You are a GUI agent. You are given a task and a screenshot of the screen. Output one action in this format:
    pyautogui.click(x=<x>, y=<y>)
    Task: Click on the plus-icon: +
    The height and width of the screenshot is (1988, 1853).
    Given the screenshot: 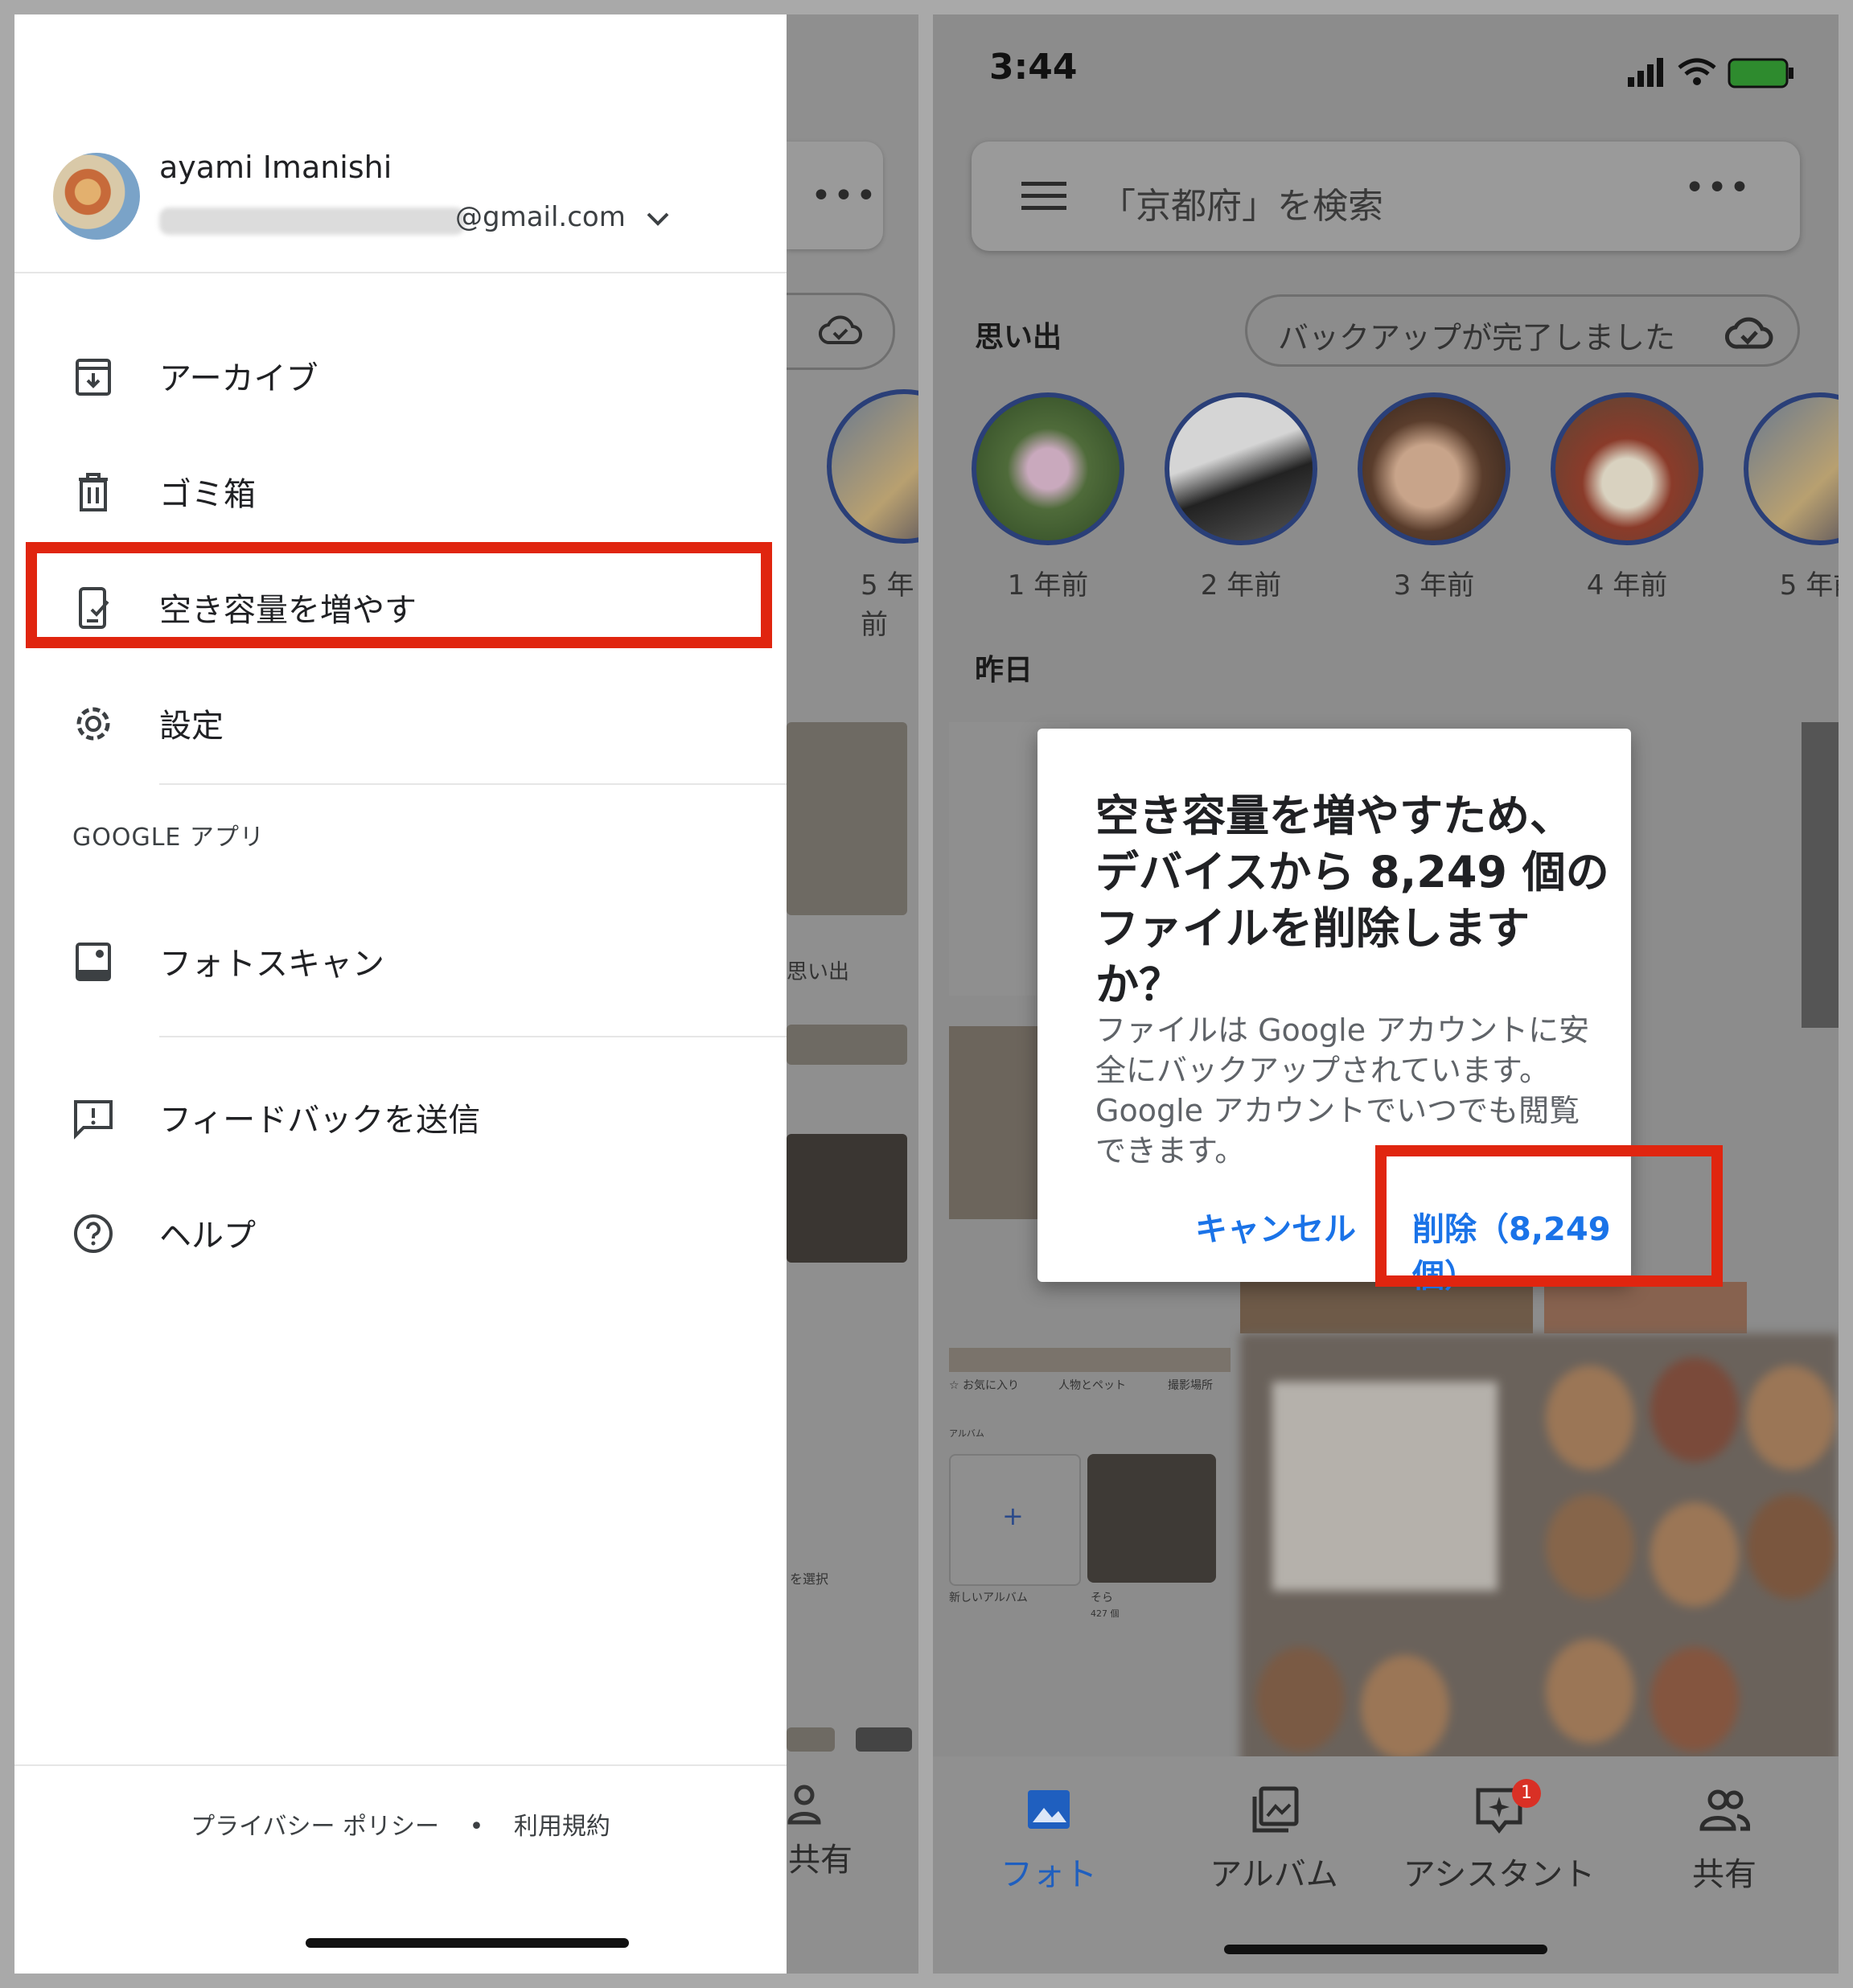 What is the action you would take?
    pyautogui.click(x=1013, y=1516)
    